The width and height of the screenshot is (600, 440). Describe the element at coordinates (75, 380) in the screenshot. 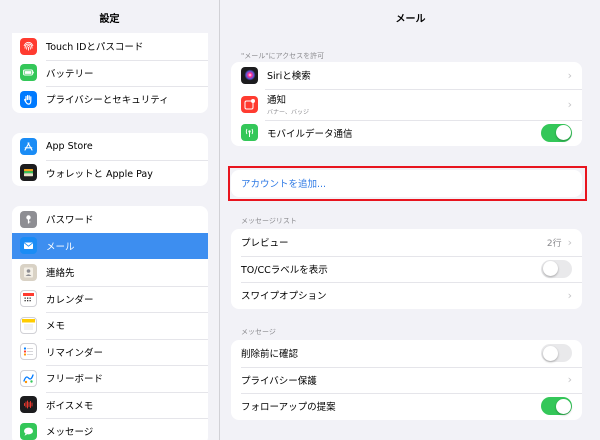

I see `sidebar-item-label: フリーボード` at that location.